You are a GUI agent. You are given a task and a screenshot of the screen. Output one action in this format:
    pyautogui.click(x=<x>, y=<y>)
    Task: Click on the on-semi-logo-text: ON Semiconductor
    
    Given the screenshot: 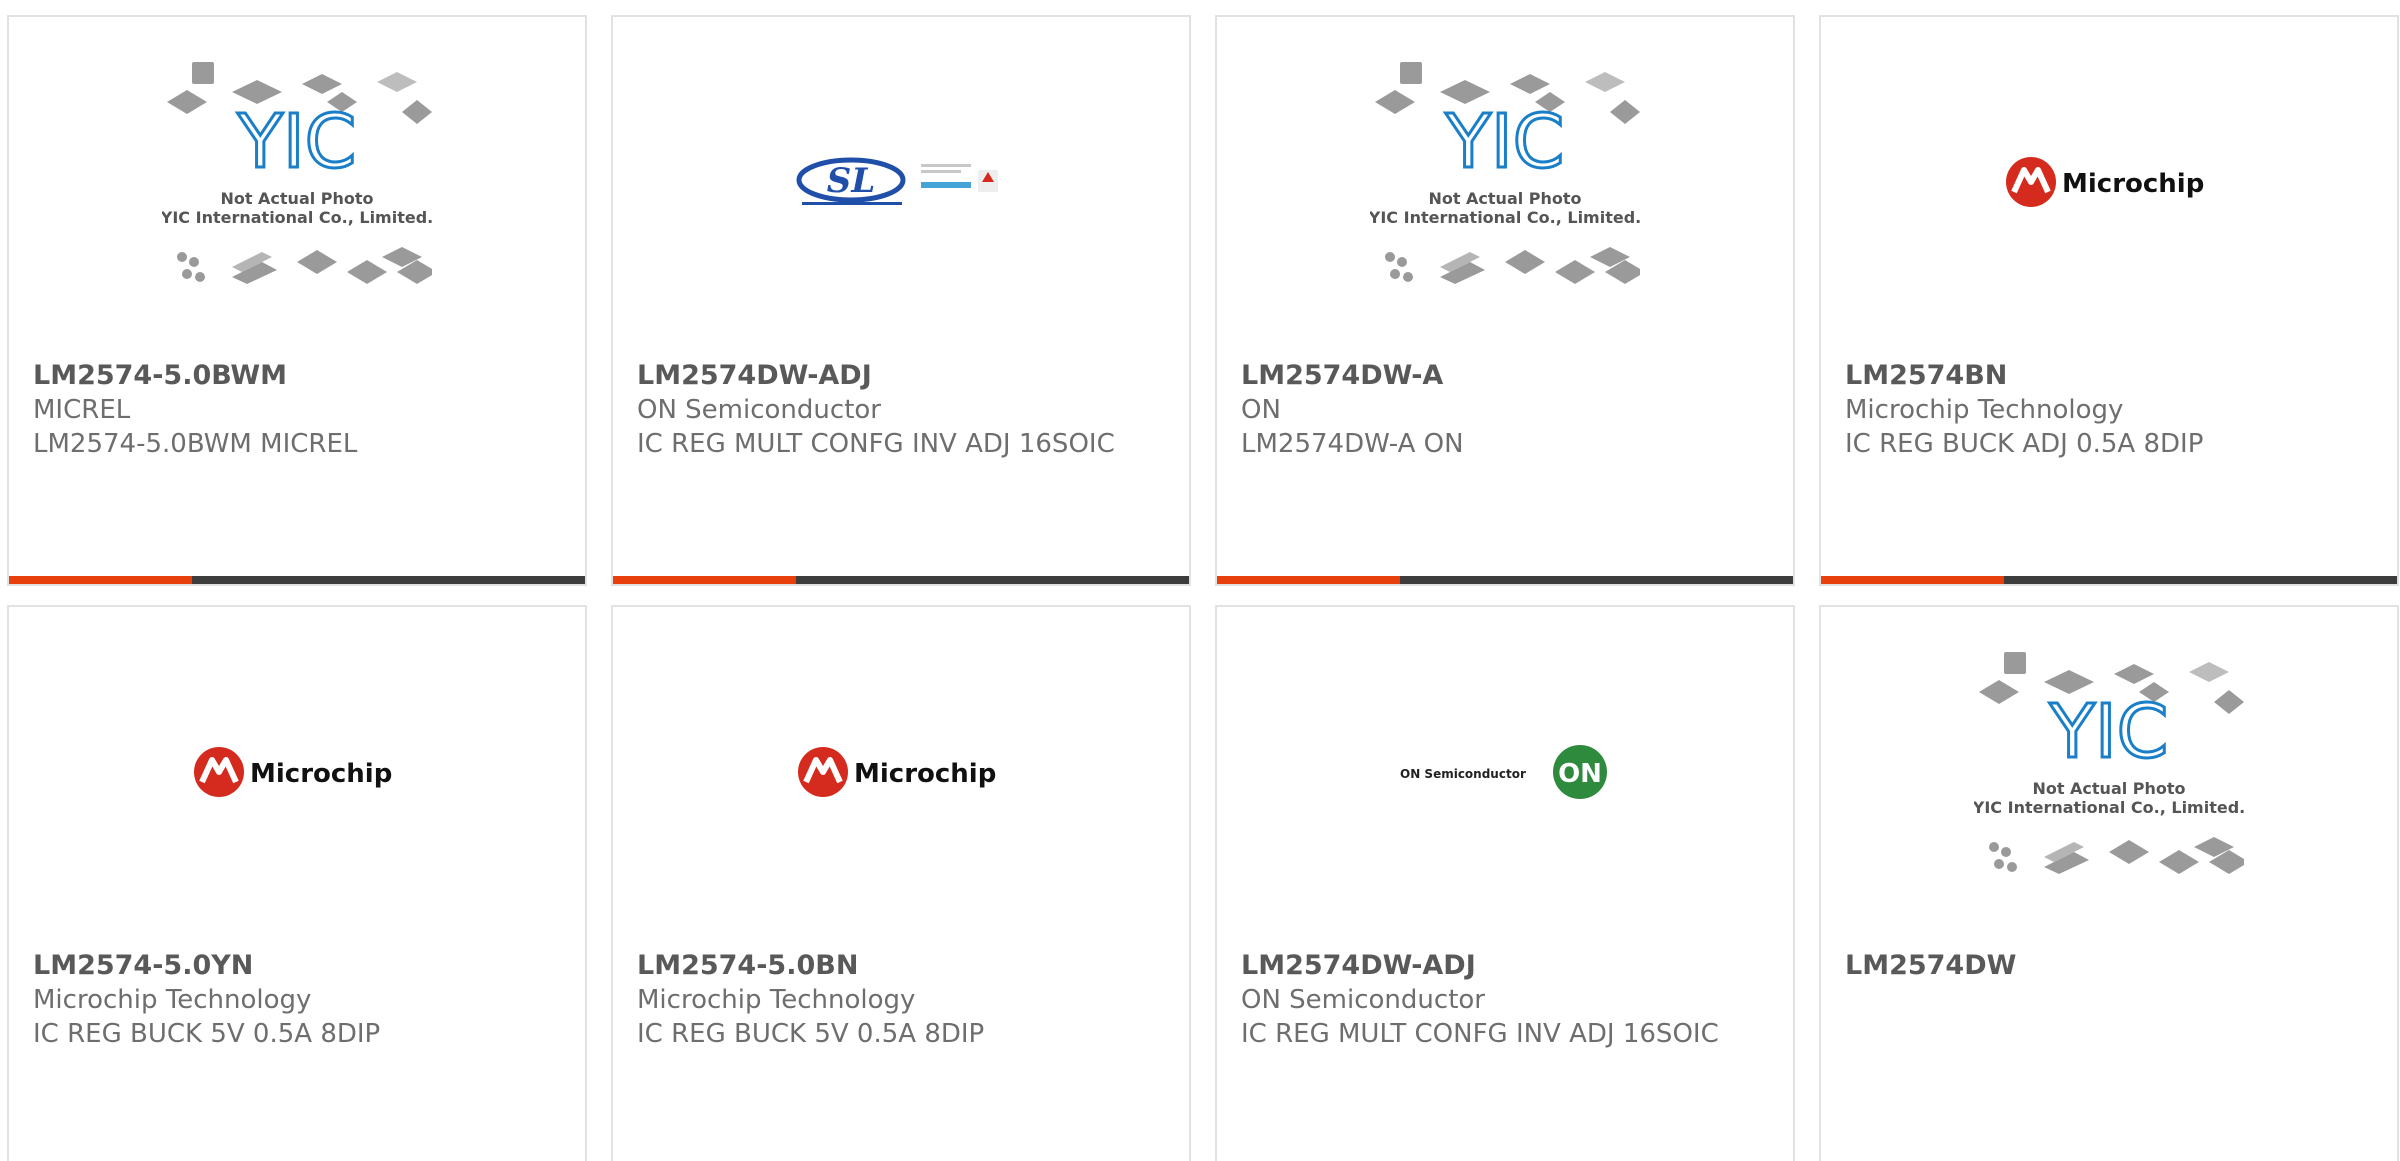 What is the action you would take?
    pyautogui.click(x=1463, y=774)
    